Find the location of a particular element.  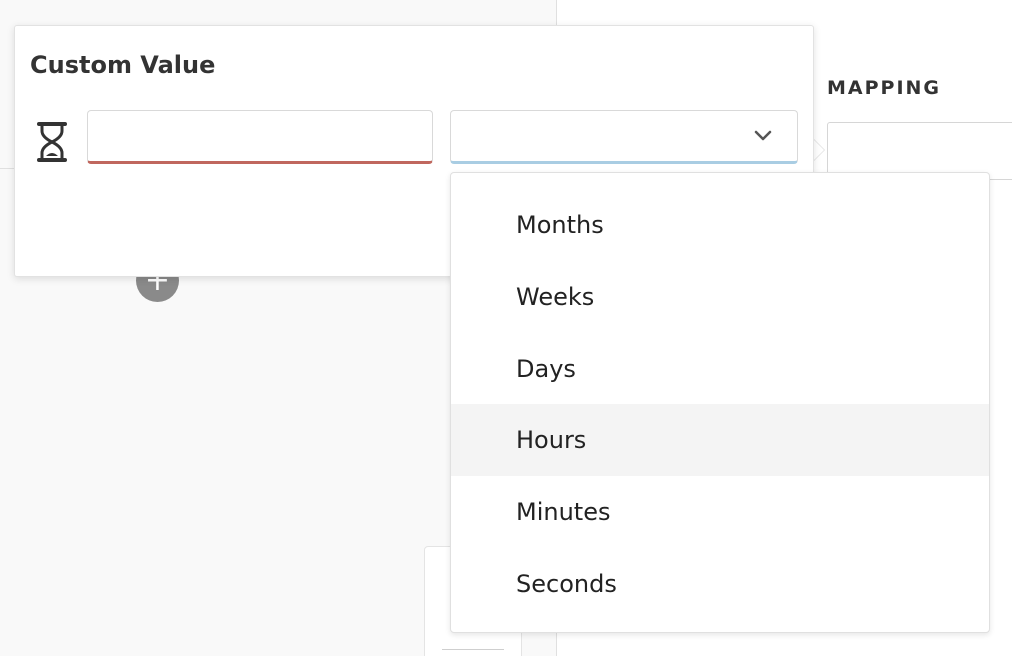

chevron-down-icon is located at coordinates (763, 135).